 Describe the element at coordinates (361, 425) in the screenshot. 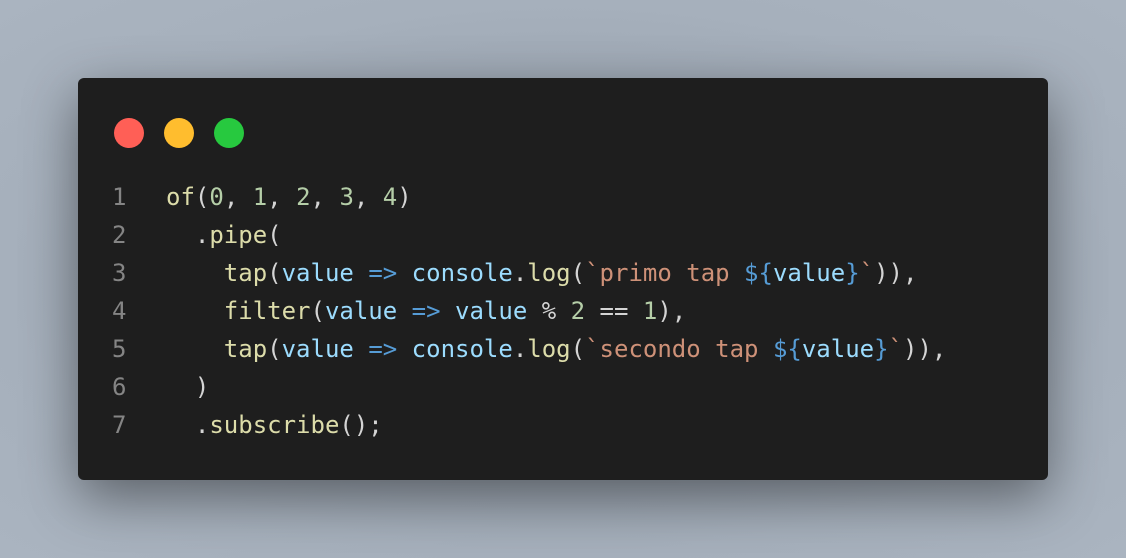

I see `code-token: ();` at that location.